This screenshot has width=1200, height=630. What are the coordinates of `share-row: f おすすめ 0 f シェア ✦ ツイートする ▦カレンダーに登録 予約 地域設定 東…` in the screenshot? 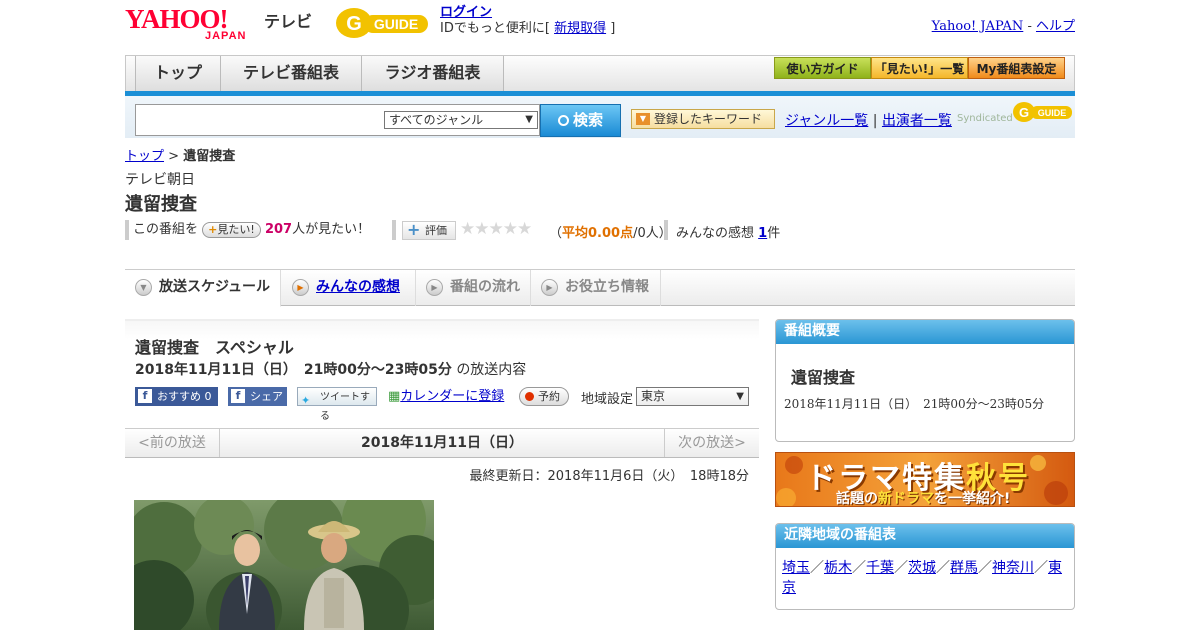 It's located at (445, 404).